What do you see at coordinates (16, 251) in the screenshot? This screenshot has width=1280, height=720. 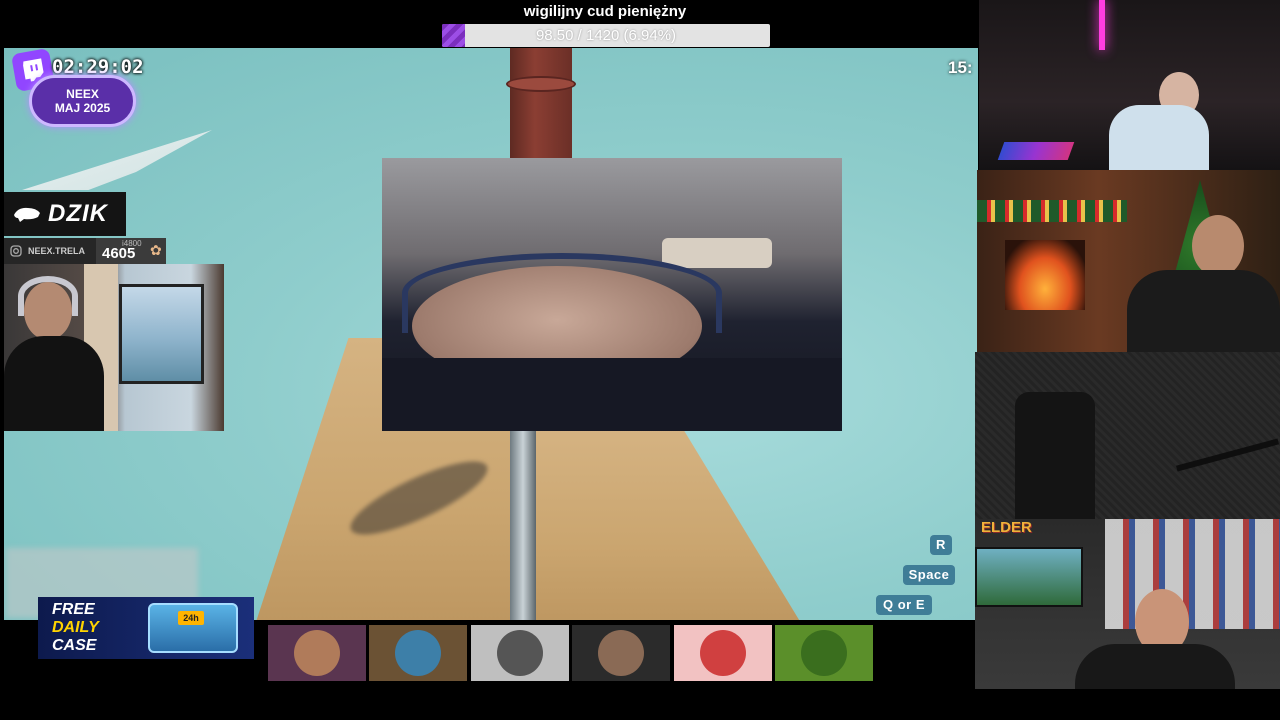 I see `instagram-icon` at bounding box center [16, 251].